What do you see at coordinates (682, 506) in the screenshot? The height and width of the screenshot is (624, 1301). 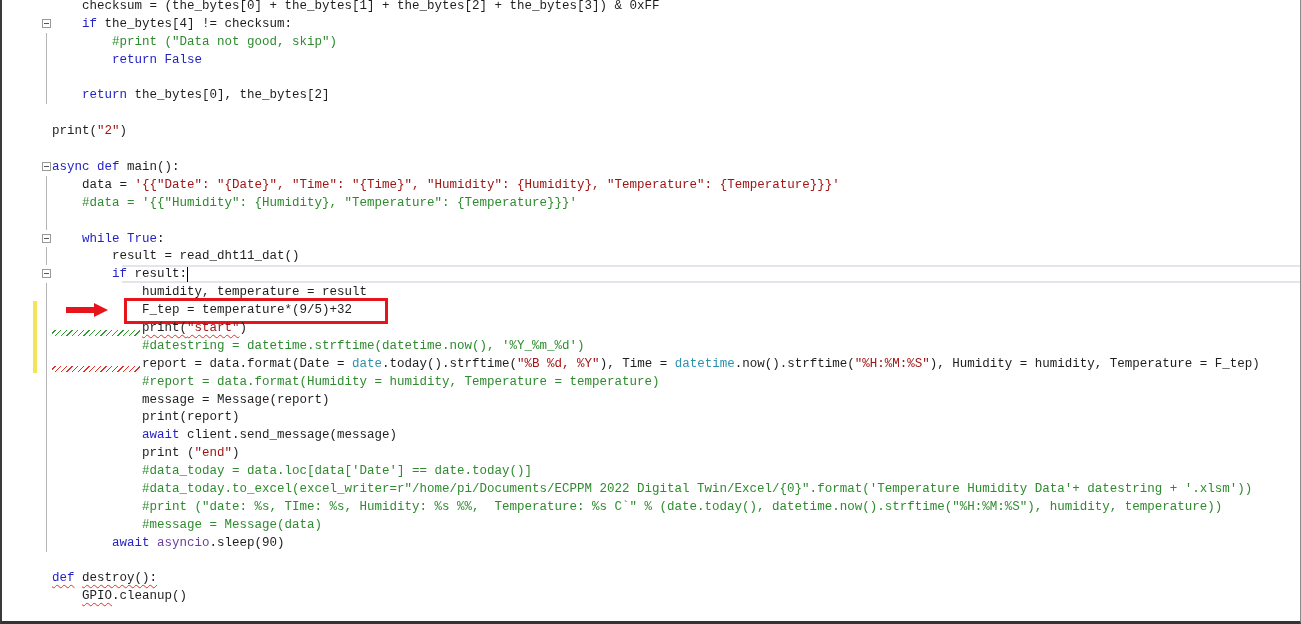 I see `code-line: #print ("date: %s, TIme: %s, Humidity: %s %%, Temperature: %s C`" % (date.today(), datetime.now().strftime("%H:%M:%S"), humidity, temperature))` at bounding box center [682, 506].